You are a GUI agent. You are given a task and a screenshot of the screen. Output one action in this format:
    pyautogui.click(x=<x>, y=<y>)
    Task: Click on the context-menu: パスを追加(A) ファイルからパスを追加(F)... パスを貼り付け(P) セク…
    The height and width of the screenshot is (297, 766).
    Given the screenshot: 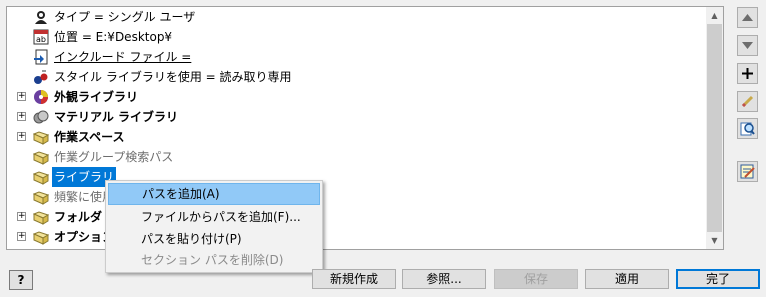 What is the action you would take?
    pyautogui.click(x=214, y=226)
    